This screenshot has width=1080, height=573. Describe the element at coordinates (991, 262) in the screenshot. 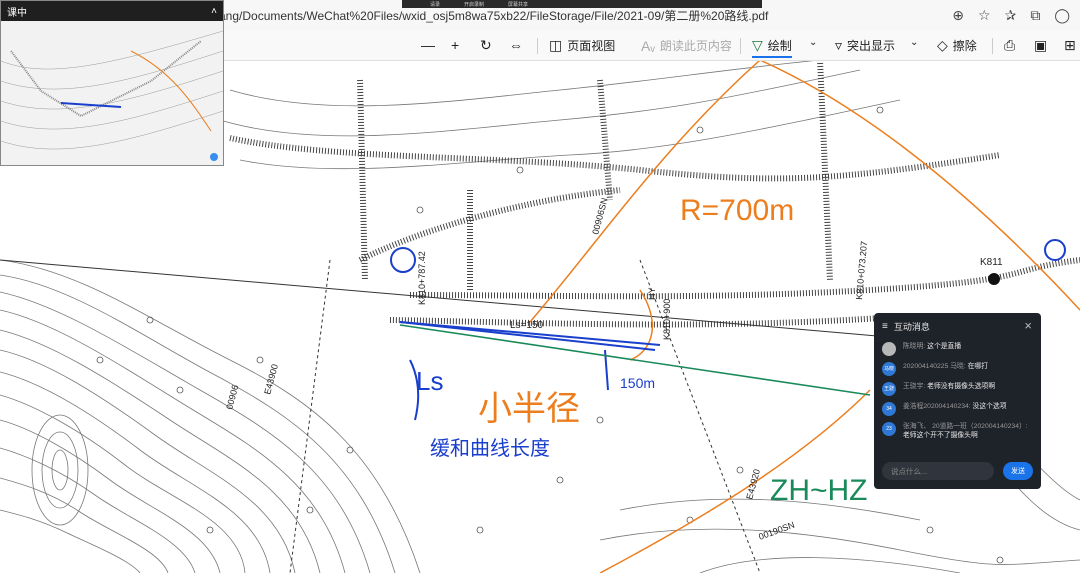

I see `station-k811-label: K811` at that location.